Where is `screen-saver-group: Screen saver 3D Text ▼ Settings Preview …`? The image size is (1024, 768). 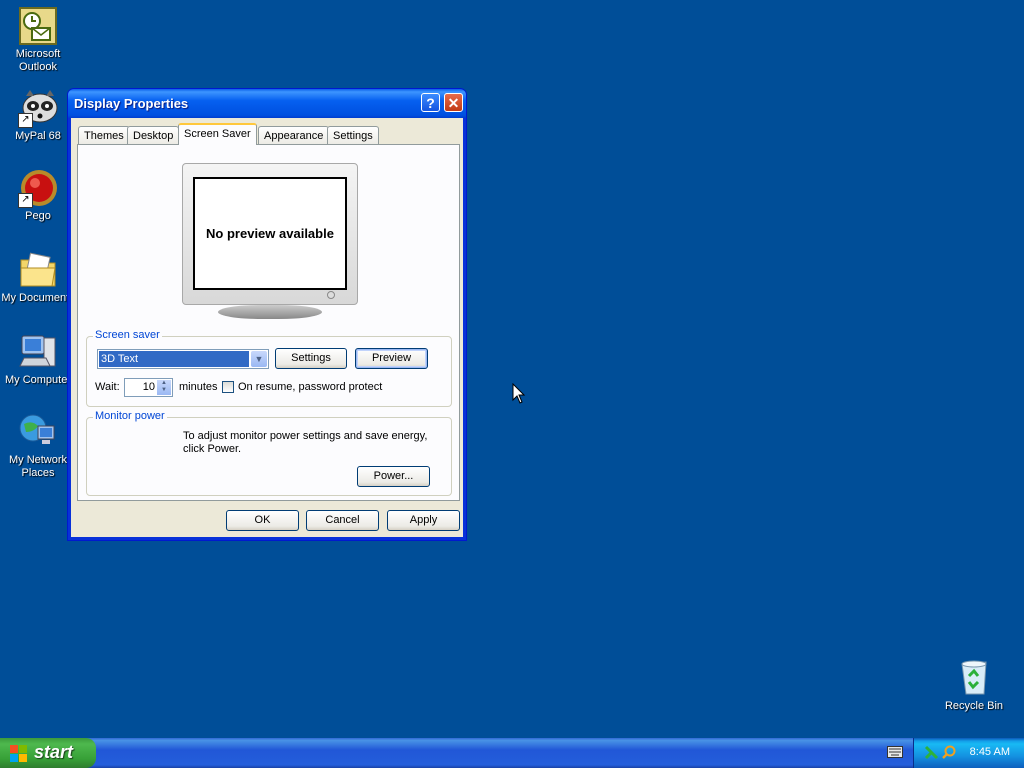
screen-saver-group: Screen saver 3D Text ▼ Settings Preview … is located at coordinates (269, 368).